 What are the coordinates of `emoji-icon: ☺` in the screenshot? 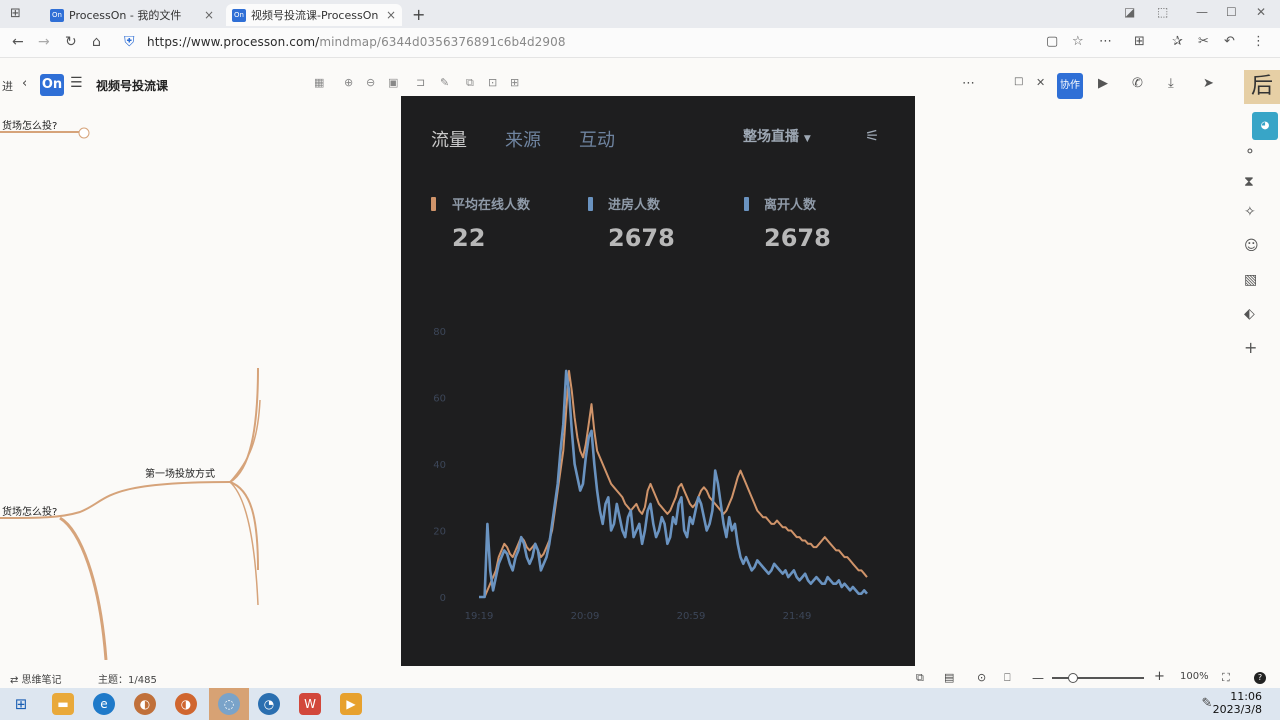 It's located at (1251, 246).